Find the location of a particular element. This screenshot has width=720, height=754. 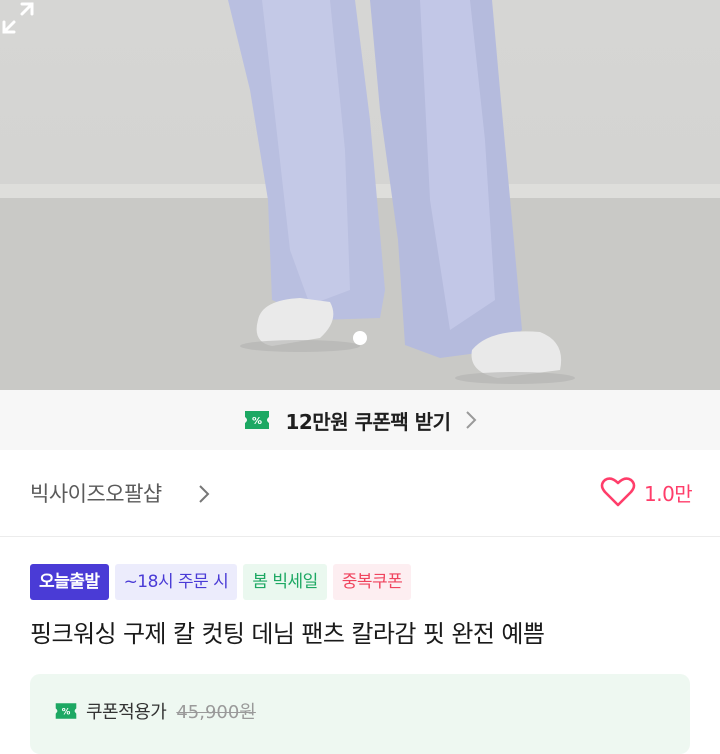

product-badges: 오늘출발 ~18시 주문 시 봄 빅세일 중복쿠폰 is located at coordinates (221, 582).